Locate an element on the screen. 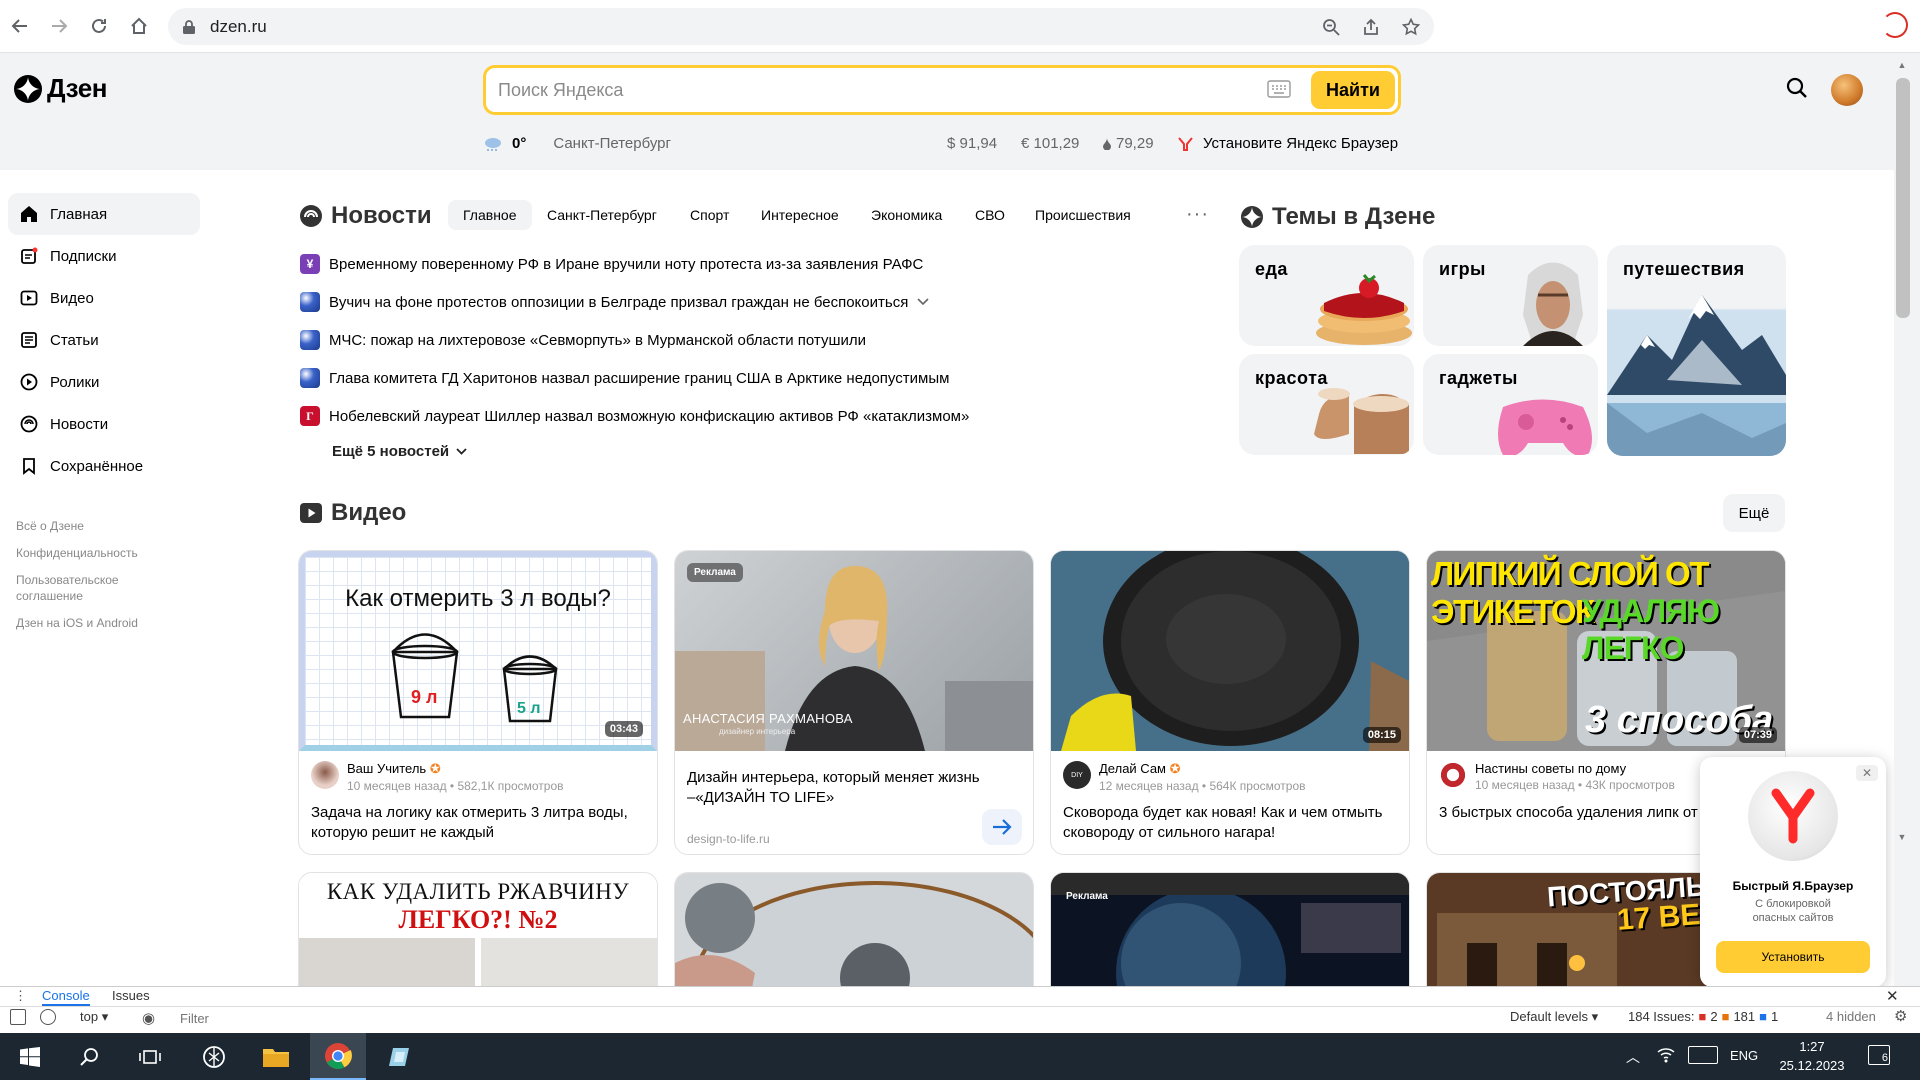 Image resolution: width=1920 pixels, height=1080 pixels. topic-food: еда is located at coordinates (1326, 295).